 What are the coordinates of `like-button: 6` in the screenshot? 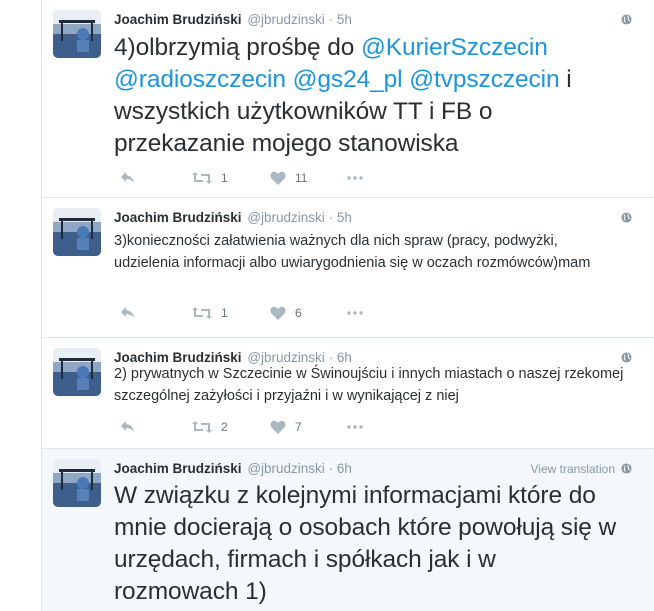 It's located at (286, 313).